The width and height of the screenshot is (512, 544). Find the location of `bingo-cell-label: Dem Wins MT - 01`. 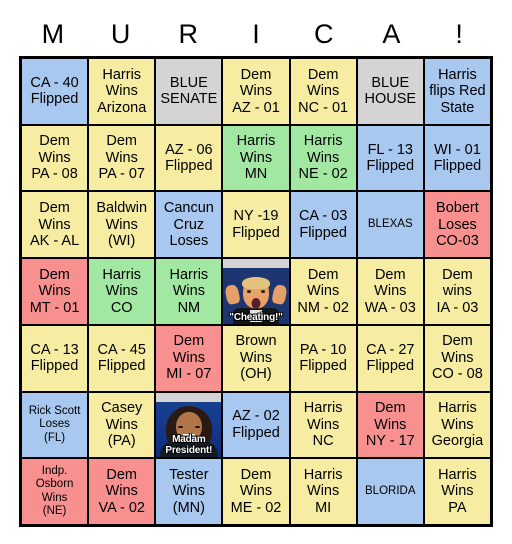

bingo-cell-label: Dem Wins MT - 01 is located at coordinates (54, 291).